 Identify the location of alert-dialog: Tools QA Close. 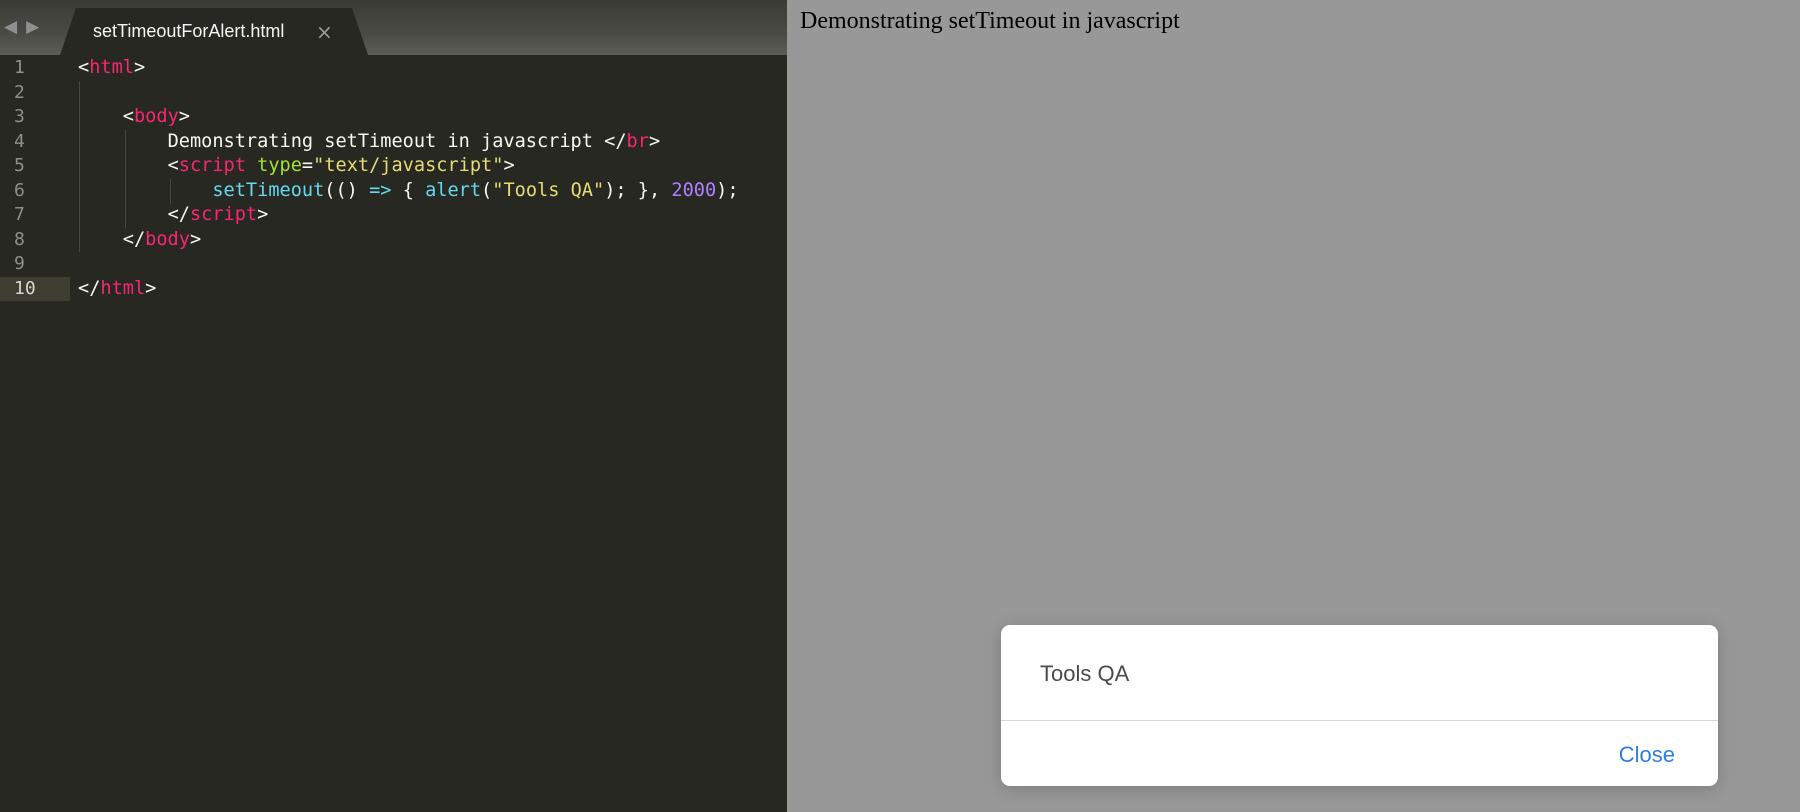
(1359, 705).